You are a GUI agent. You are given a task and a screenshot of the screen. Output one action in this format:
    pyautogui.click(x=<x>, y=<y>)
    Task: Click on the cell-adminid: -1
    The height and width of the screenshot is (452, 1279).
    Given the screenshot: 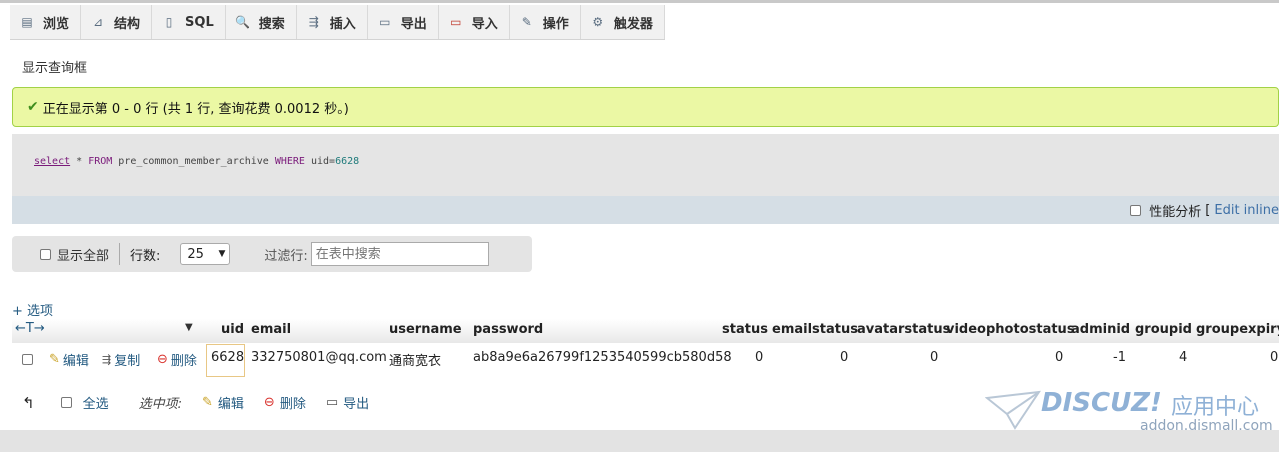 What is the action you would take?
    pyautogui.click(x=1119, y=357)
    